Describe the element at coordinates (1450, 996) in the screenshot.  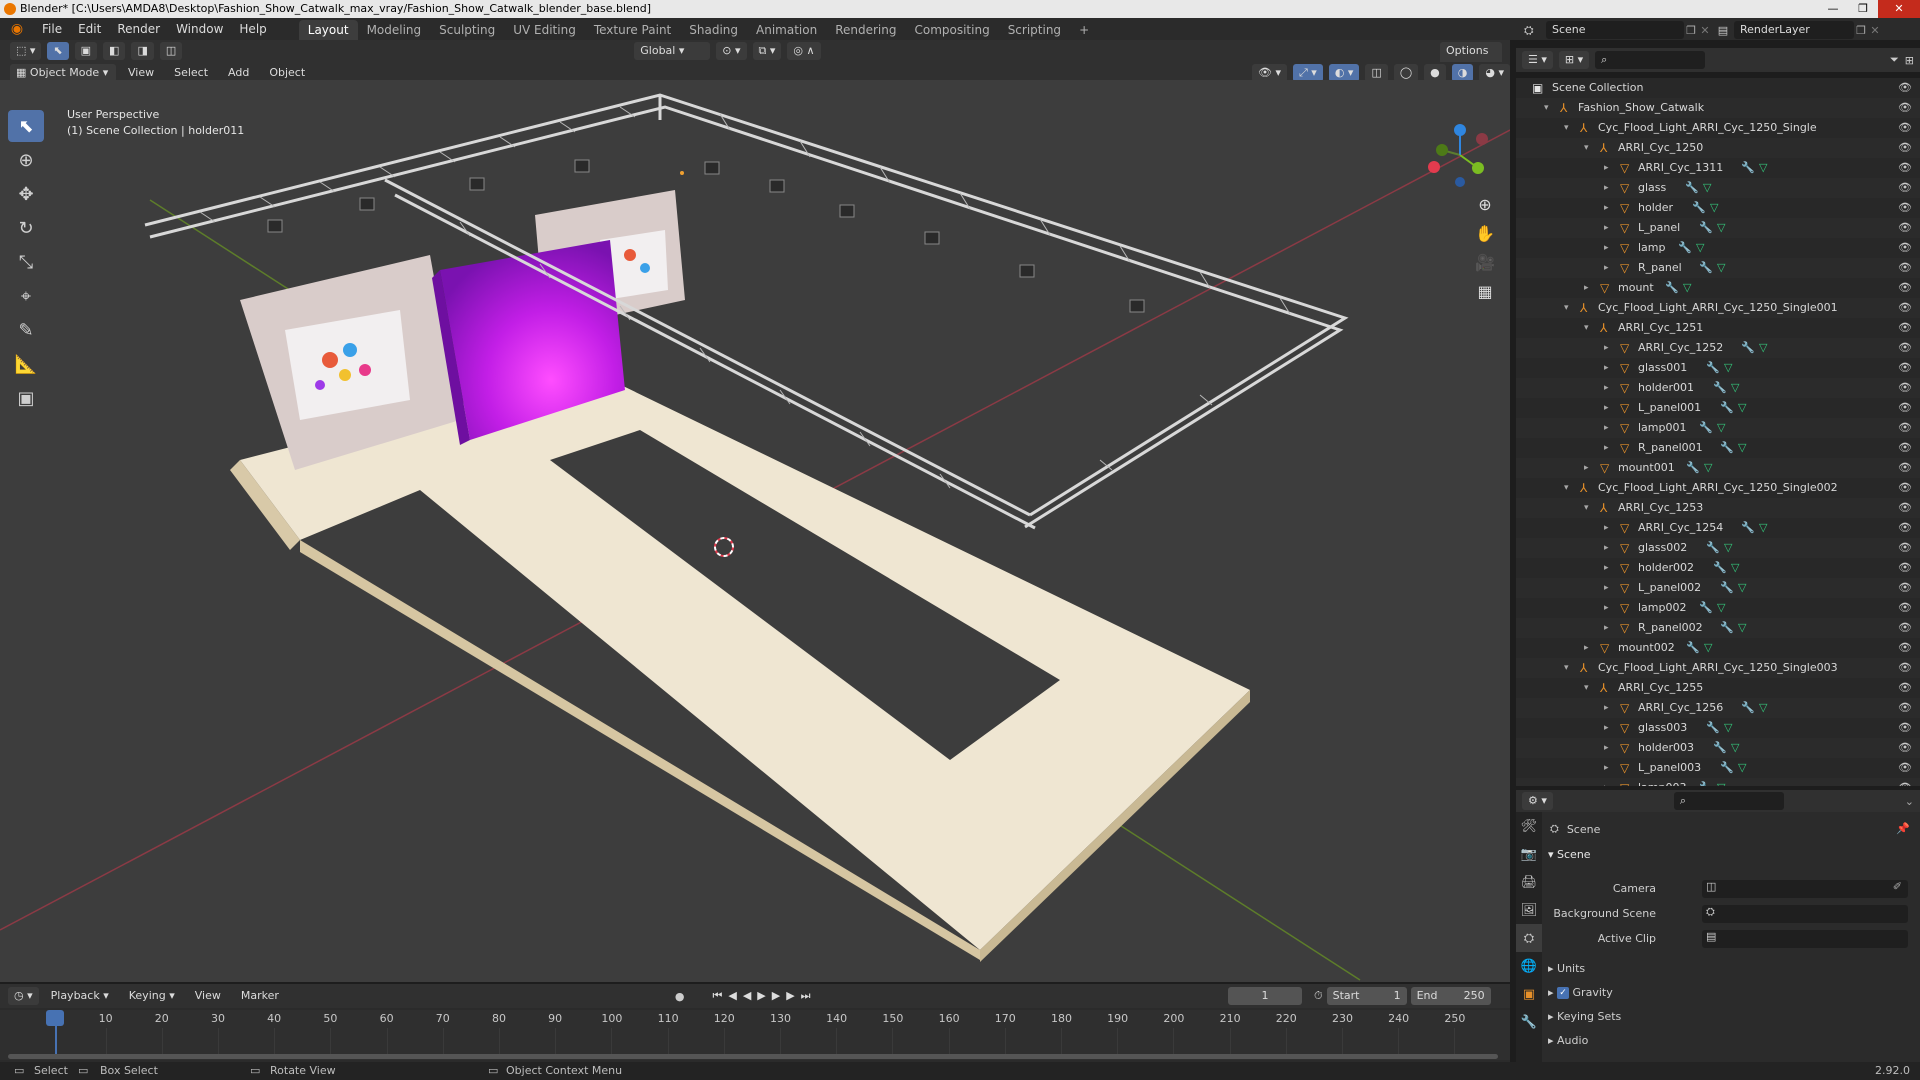
I see `end-frame-field: End 250` at that location.